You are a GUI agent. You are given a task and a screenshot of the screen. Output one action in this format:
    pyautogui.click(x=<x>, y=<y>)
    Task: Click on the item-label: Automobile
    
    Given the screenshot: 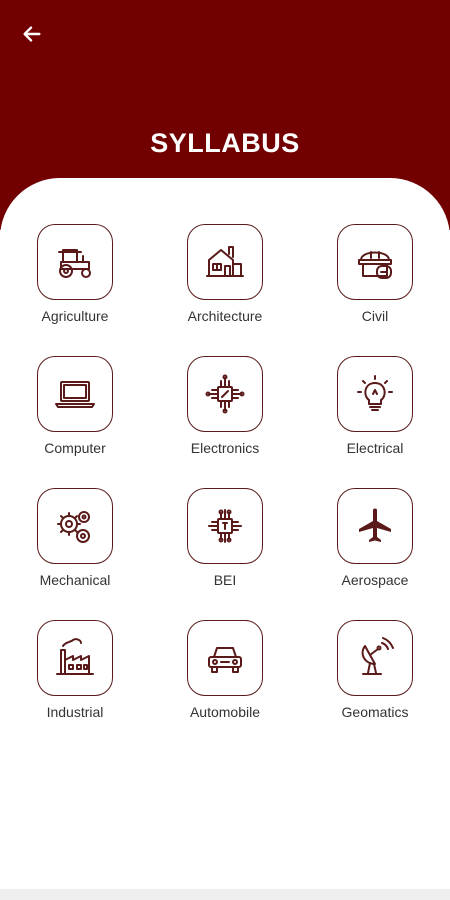 What is the action you would take?
    pyautogui.click(x=225, y=712)
    